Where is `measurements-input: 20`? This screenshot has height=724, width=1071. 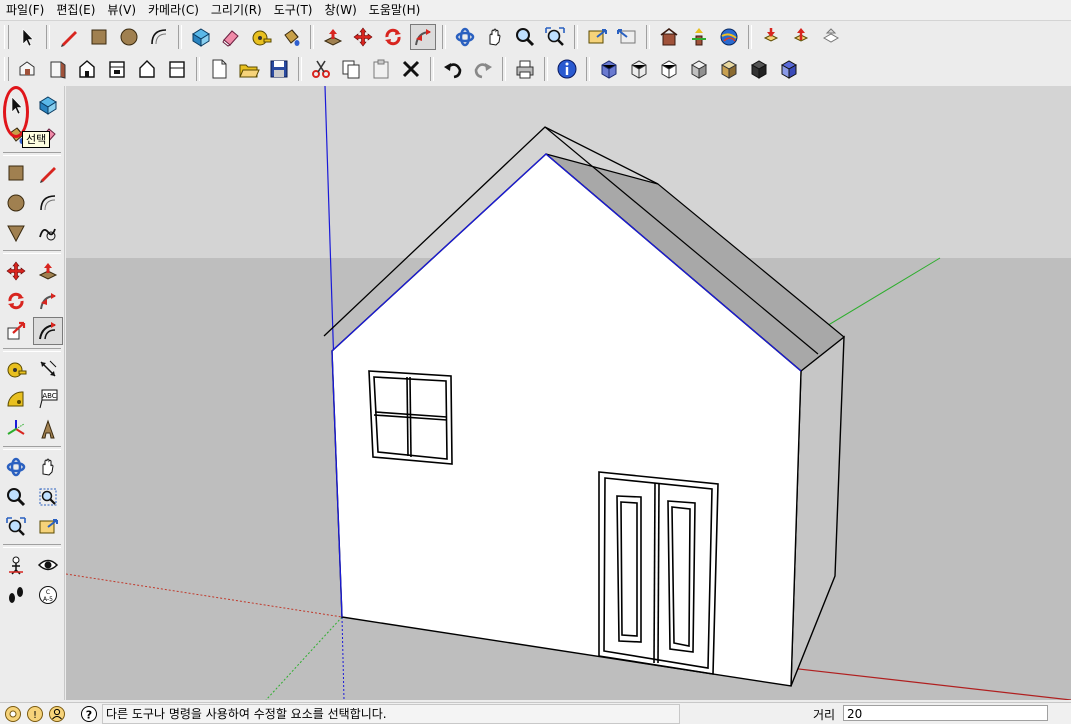
measurements-input: 20 is located at coordinates (945, 713).